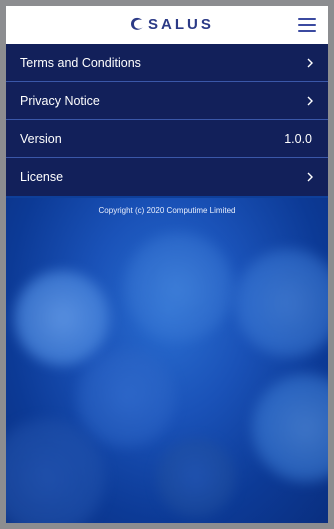 The image size is (334, 529). I want to click on salus-logo: SALUS, so click(171, 25).